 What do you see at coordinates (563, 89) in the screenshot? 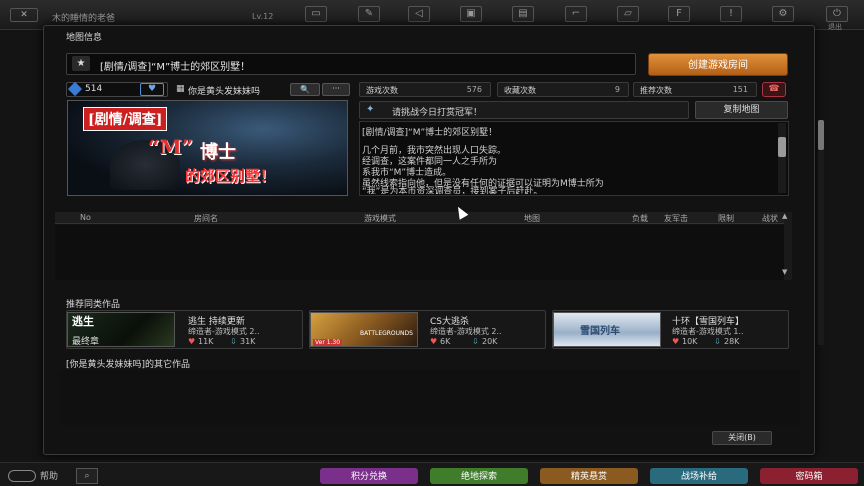
I see `favorite-count-stat: 收藏次数 9` at bounding box center [563, 89].